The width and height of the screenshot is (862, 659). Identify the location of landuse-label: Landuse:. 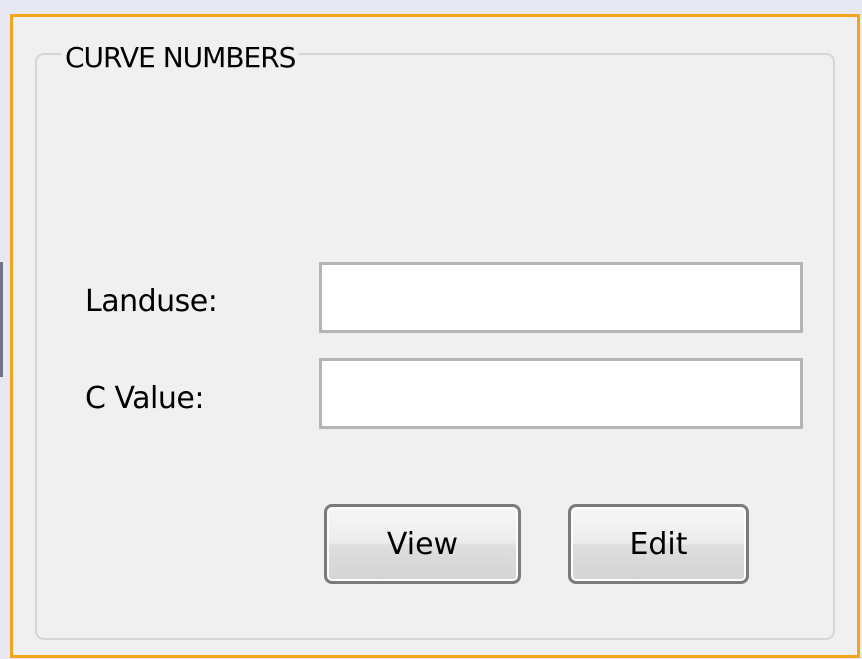
(151, 301).